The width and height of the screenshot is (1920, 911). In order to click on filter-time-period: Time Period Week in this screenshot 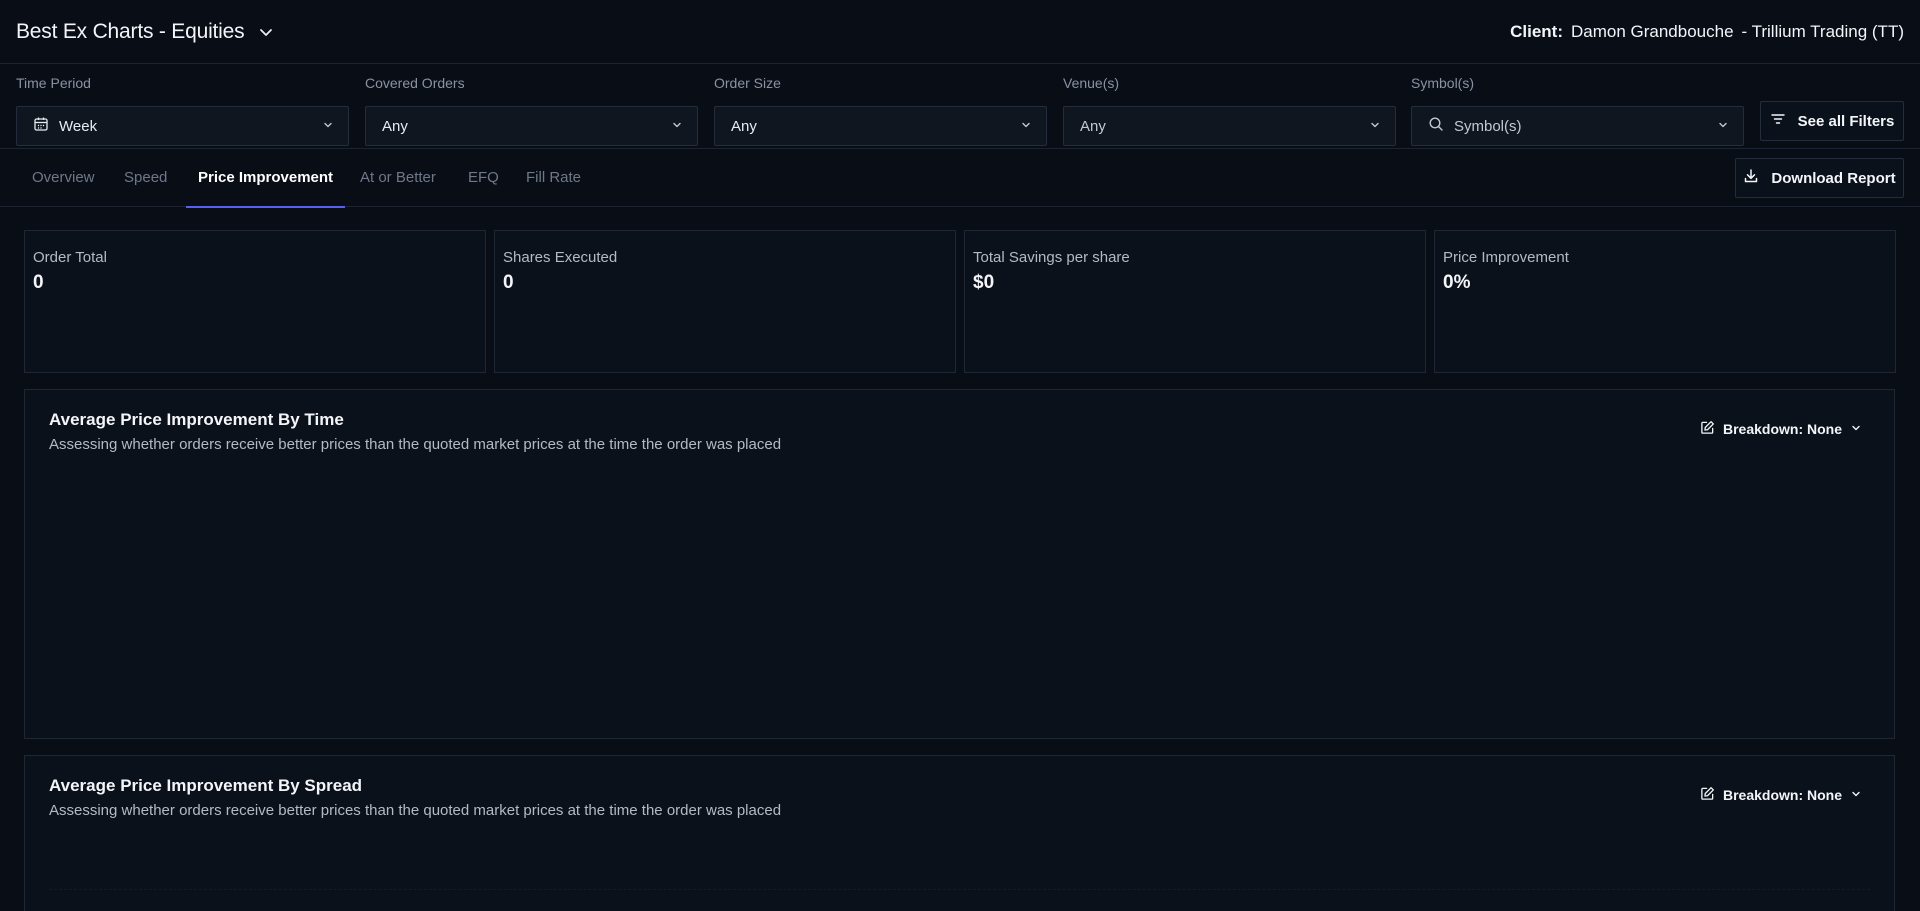, I will do `click(182, 110)`.